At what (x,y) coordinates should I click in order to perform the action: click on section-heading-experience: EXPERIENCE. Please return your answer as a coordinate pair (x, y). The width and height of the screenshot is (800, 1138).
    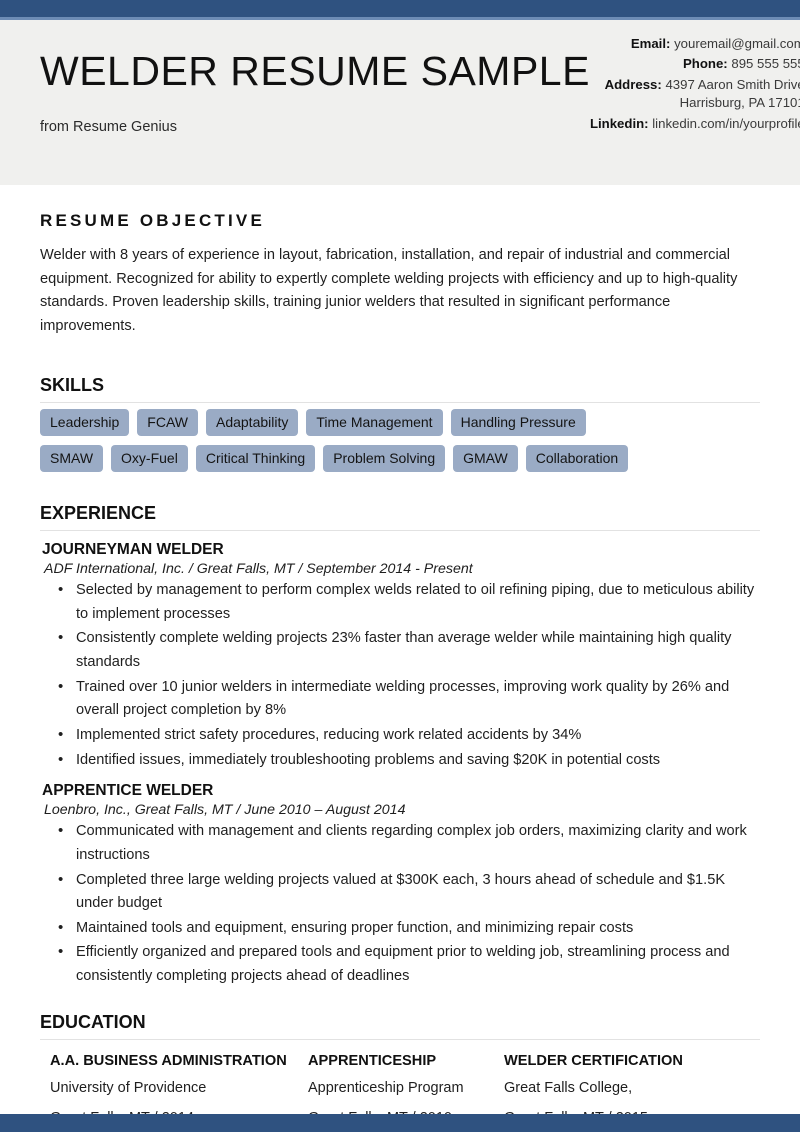
    Looking at the image, I should click on (98, 513).